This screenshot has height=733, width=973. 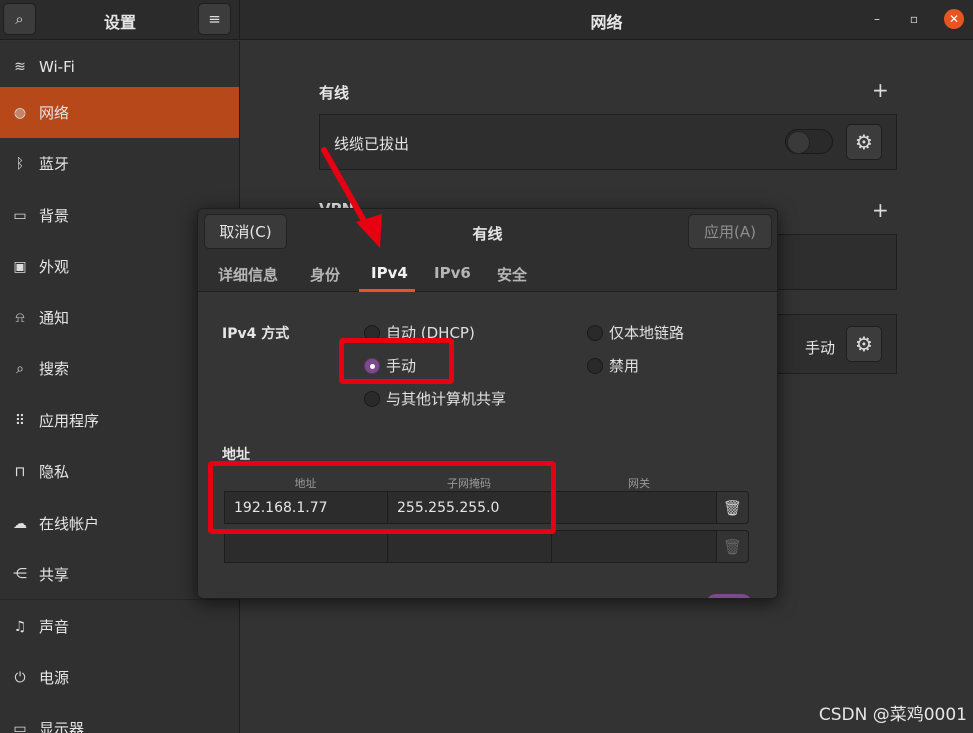 I want to click on sidebar-item-label: 网络, so click(x=54, y=113).